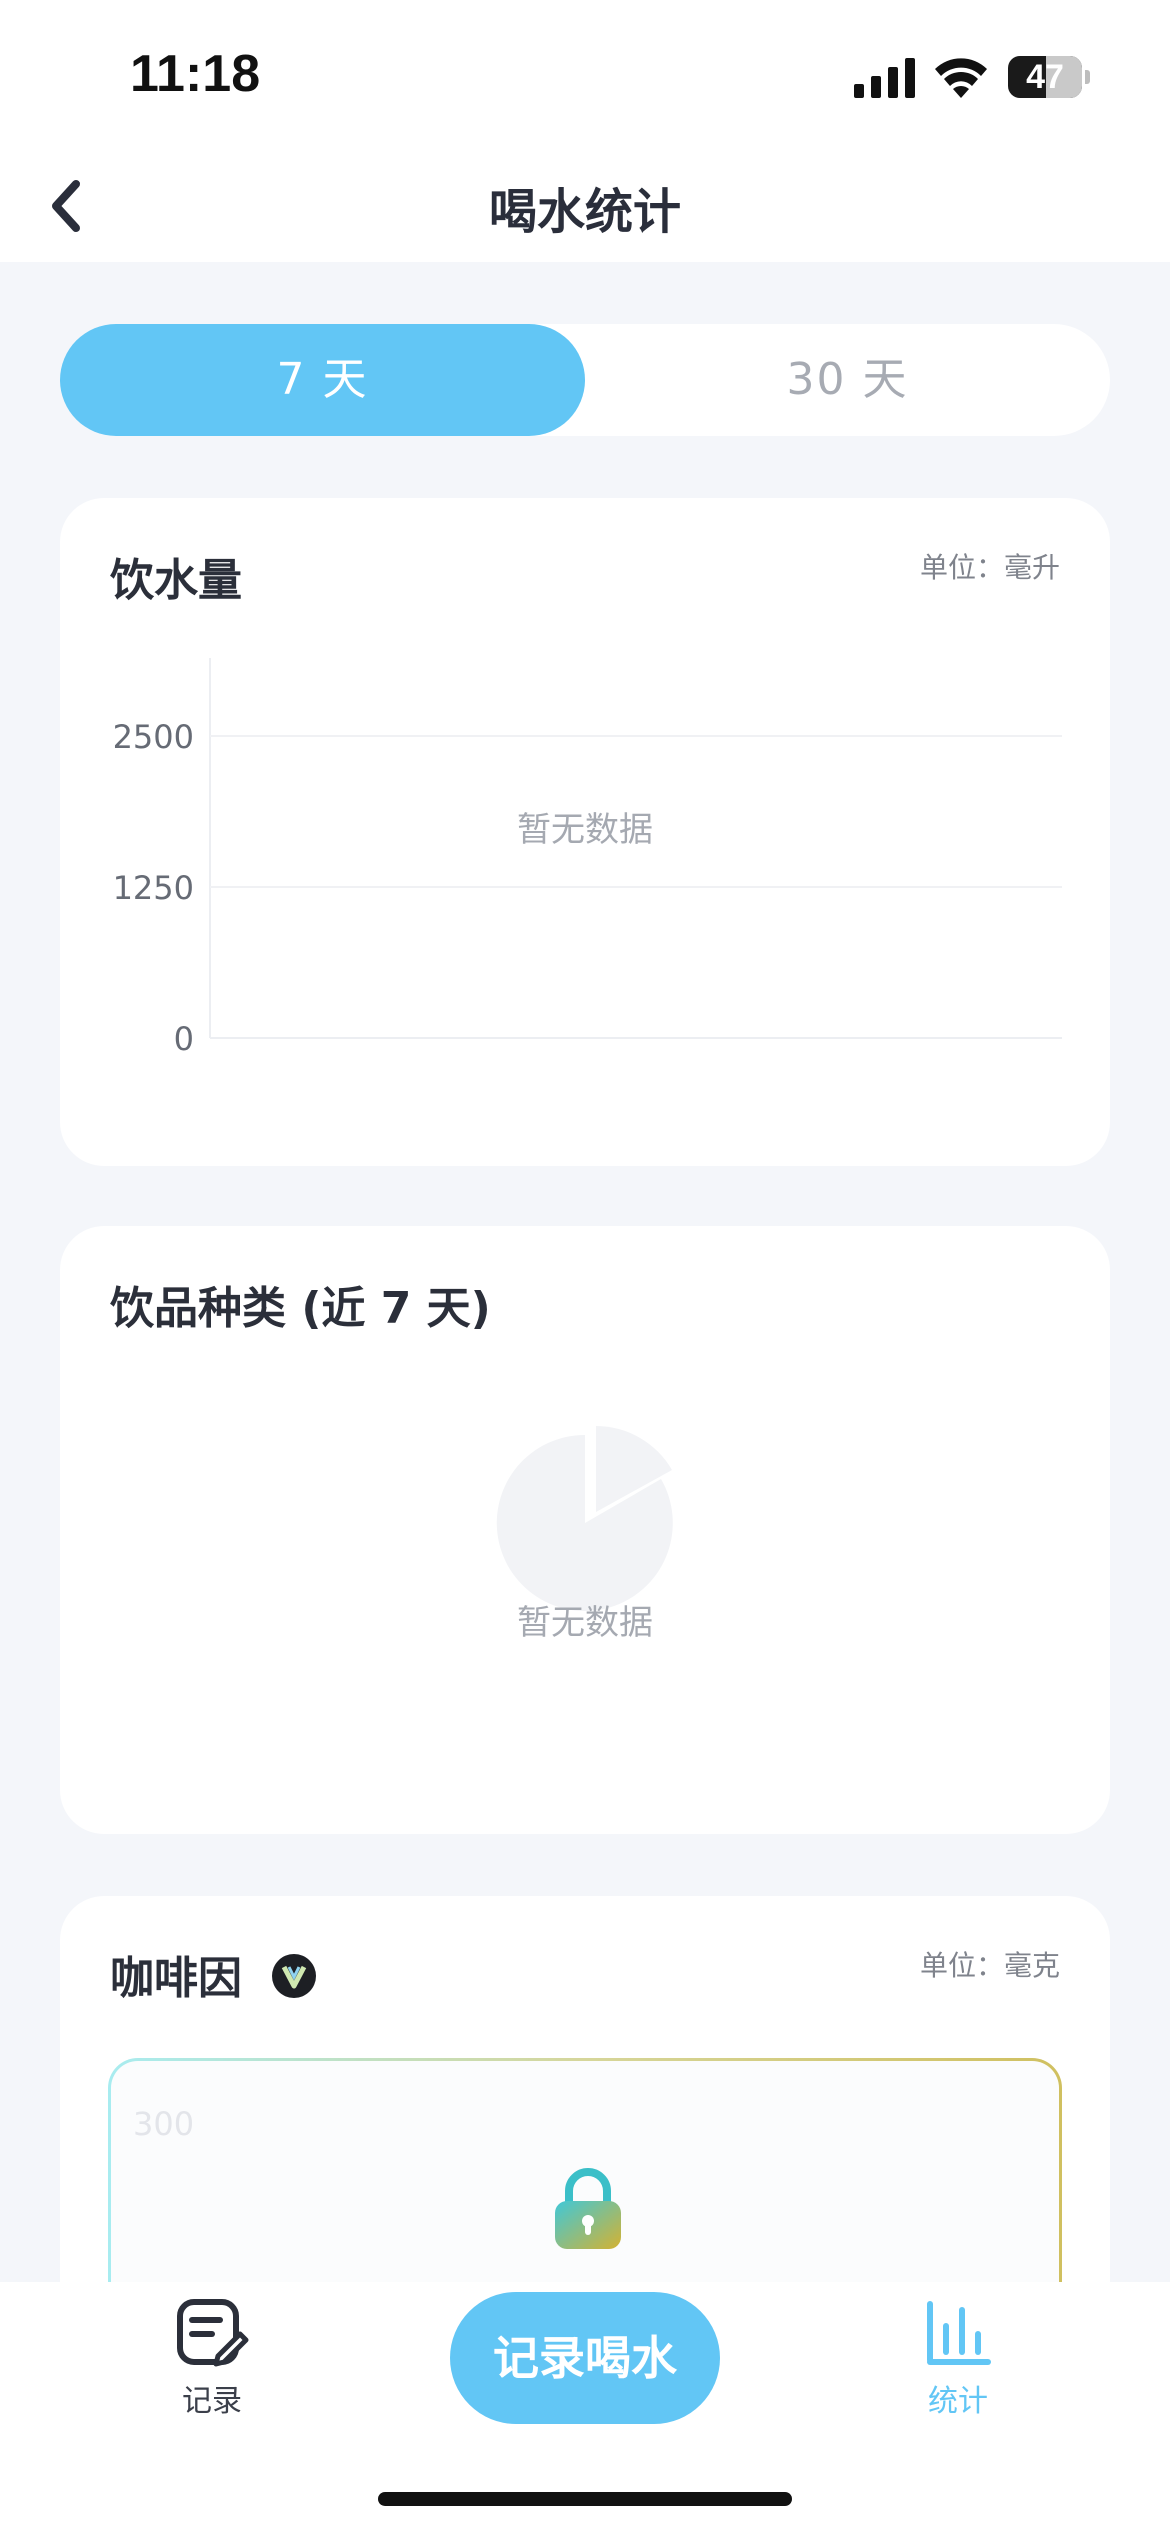 The height and width of the screenshot is (2532, 1170). What do you see at coordinates (153, 888) in the screenshot?
I see `y-tick-label: 1250` at bounding box center [153, 888].